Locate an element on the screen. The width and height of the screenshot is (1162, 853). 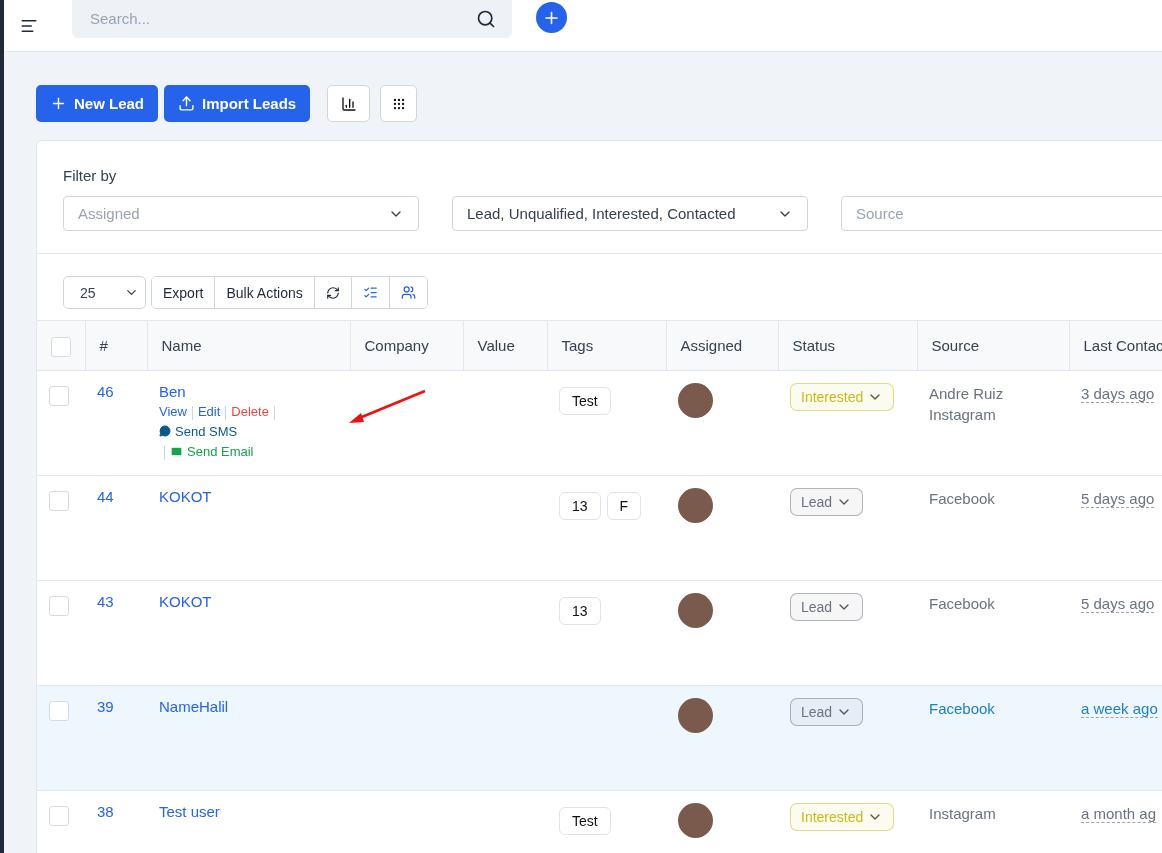
column-header: Tags is located at coordinates (606, 345).